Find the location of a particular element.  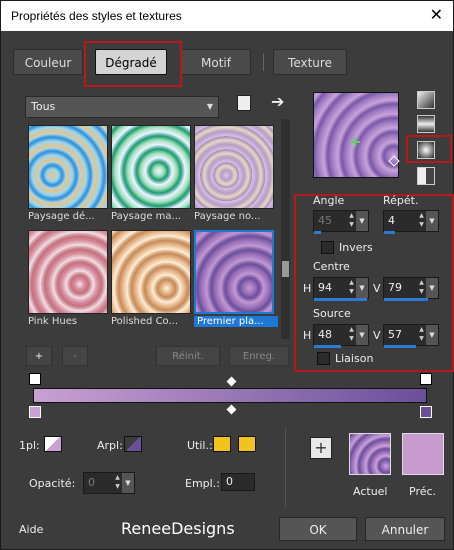

close-icon: ✕ is located at coordinates (436, 15).